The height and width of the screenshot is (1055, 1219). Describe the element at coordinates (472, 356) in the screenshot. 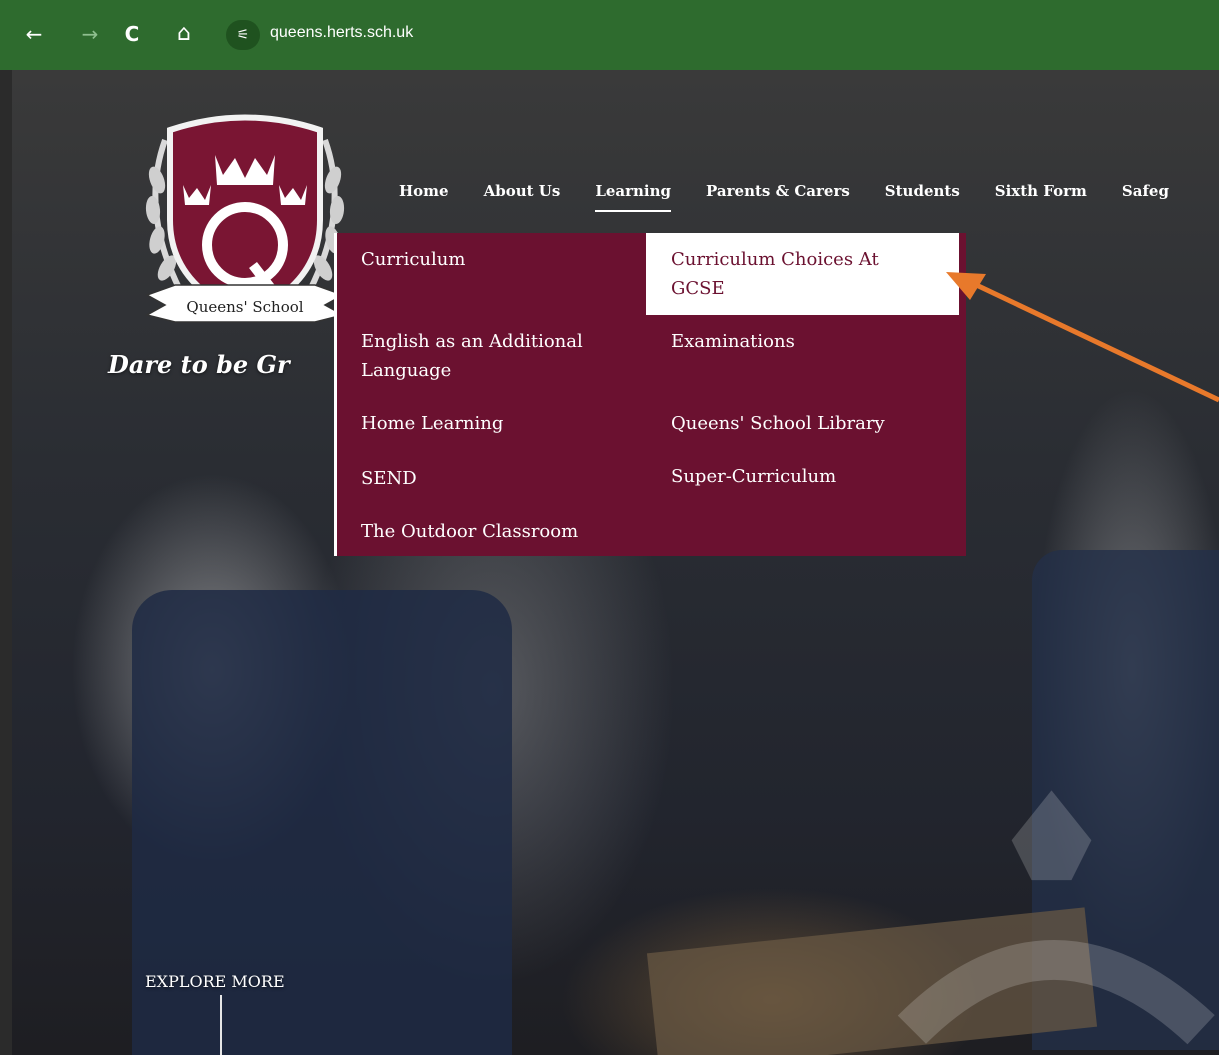

I see `menu-item-eal: English as an Additional Language` at that location.